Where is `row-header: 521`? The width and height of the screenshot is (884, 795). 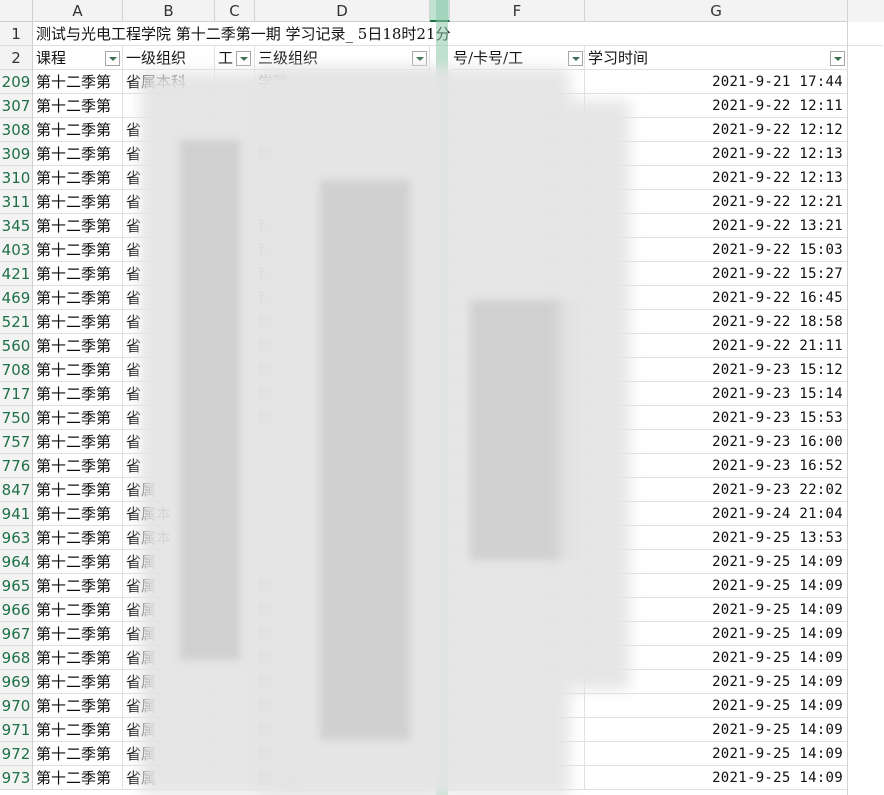 row-header: 521 is located at coordinates (16, 322).